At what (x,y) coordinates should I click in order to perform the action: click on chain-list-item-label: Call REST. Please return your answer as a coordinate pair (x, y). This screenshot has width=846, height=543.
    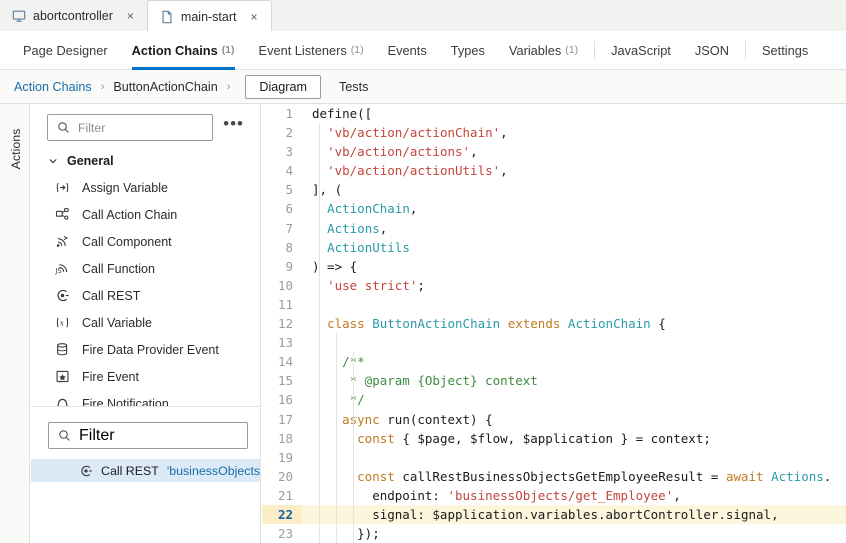
    Looking at the image, I should click on (130, 470).